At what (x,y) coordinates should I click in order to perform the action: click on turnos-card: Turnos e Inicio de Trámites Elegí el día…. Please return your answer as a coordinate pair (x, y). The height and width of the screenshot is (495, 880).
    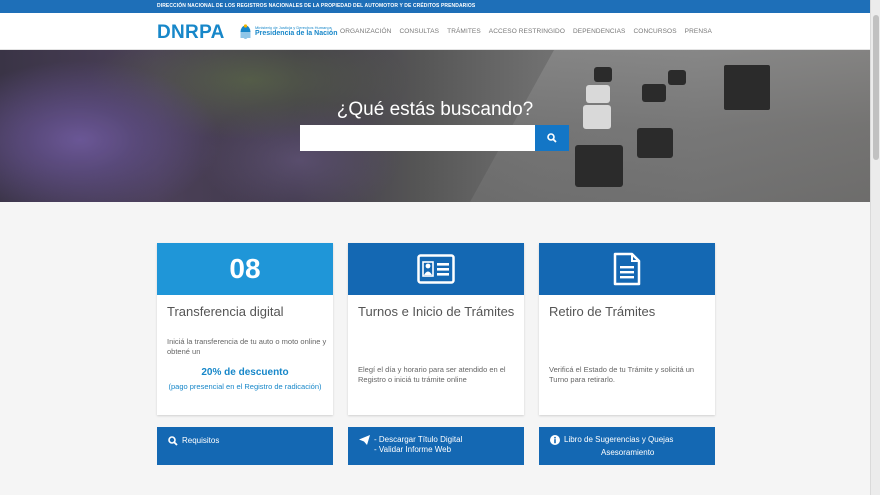
    Looking at the image, I should click on (436, 329).